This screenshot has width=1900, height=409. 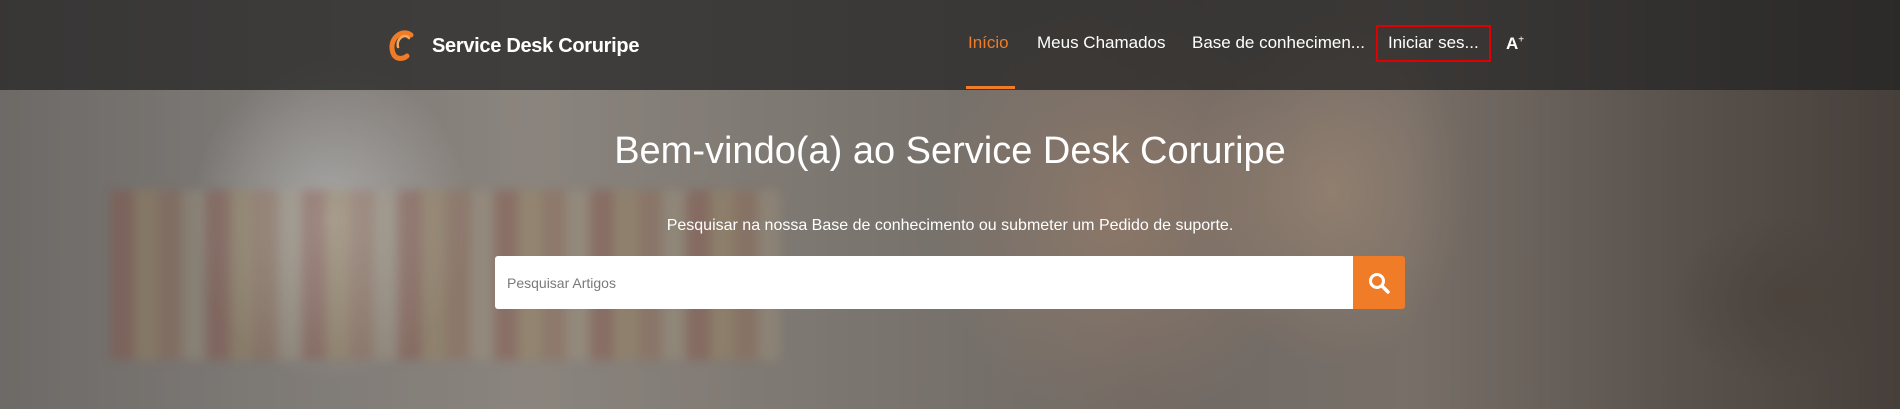 What do you see at coordinates (401, 45) in the screenshot?
I see `coruripe-logo-icon` at bounding box center [401, 45].